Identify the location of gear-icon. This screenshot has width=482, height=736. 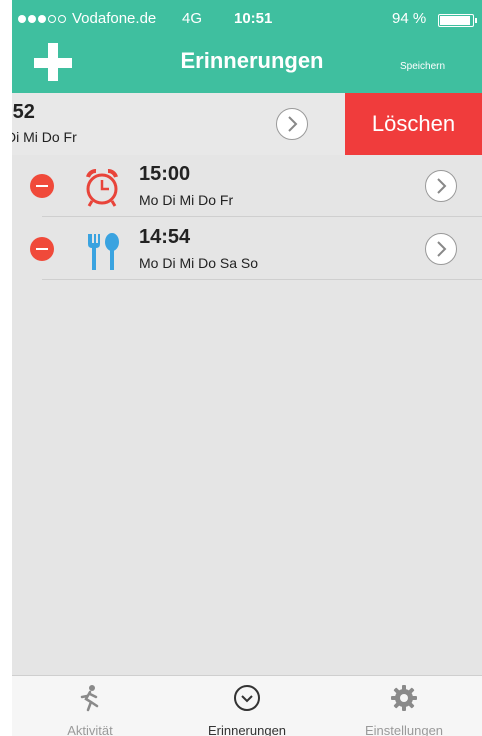
(404, 698).